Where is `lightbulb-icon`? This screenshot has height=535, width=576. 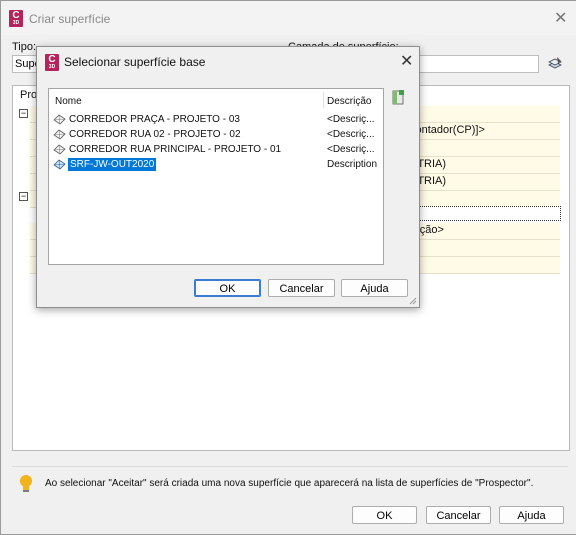 lightbulb-icon is located at coordinates (26, 484).